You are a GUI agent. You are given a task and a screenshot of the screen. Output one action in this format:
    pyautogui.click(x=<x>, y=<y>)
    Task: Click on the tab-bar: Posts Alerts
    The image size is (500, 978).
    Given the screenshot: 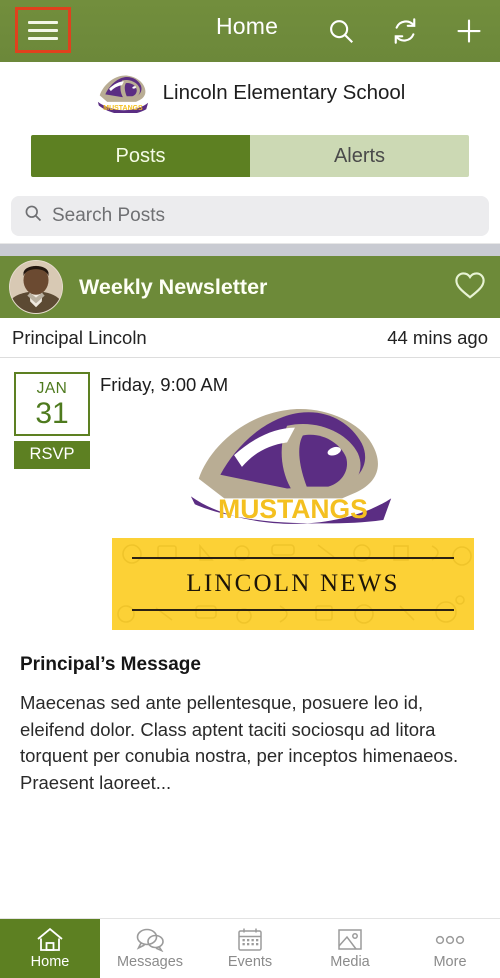 What is the action you would take?
    pyautogui.click(x=250, y=156)
    